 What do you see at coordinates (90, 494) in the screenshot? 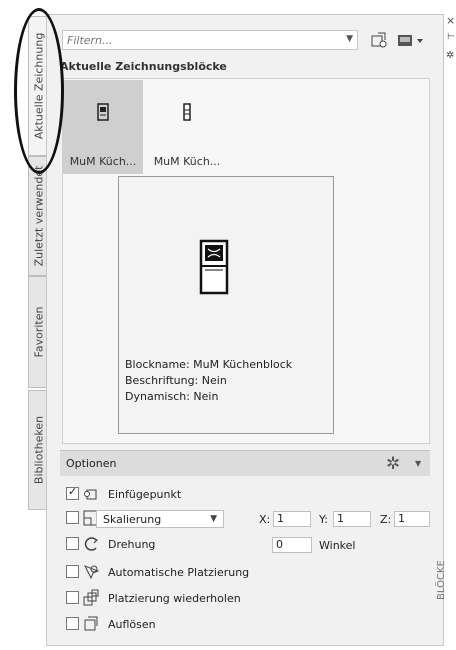
I see `insertion-point-icon` at bounding box center [90, 494].